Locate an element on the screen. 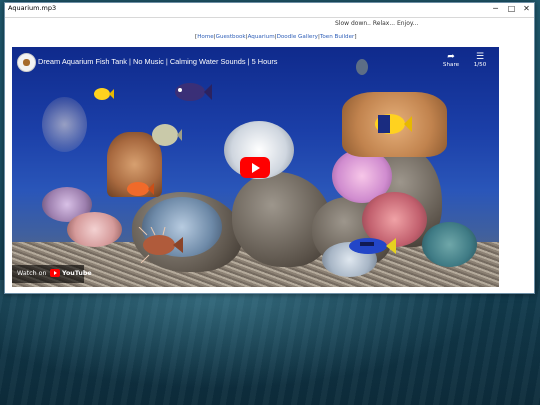 The height and width of the screenshot is (405, 540). playlist-count: 1/50 is located at coordinates (480, 65).